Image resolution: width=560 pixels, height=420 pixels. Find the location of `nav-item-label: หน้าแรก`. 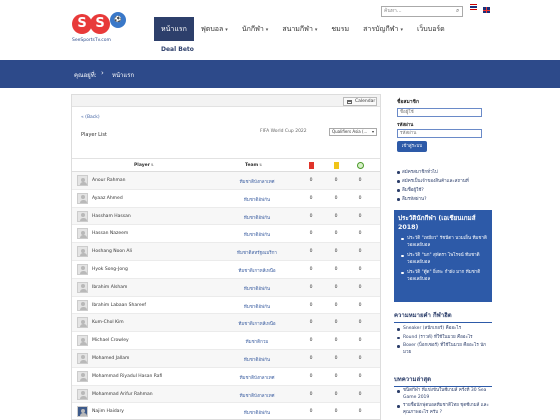

nav-item-label: หน้าแรก is located at coordinates (174, 29).